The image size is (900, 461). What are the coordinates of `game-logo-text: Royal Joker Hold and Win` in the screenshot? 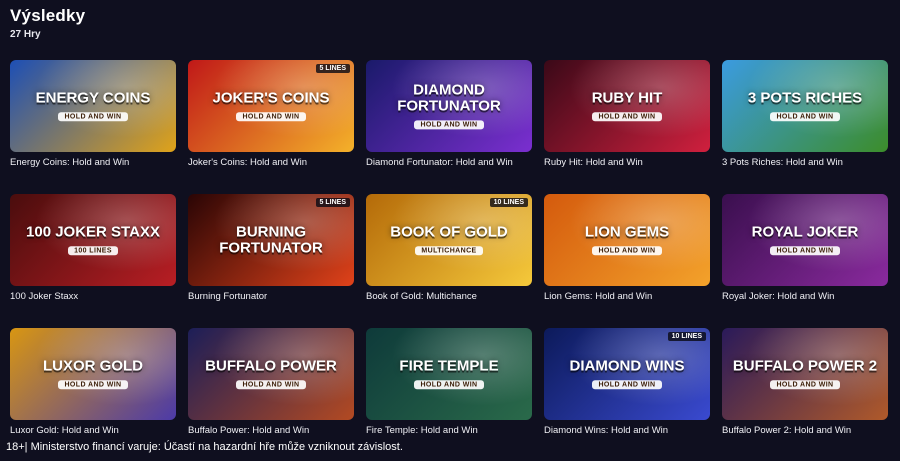 It's located at (805, 240).